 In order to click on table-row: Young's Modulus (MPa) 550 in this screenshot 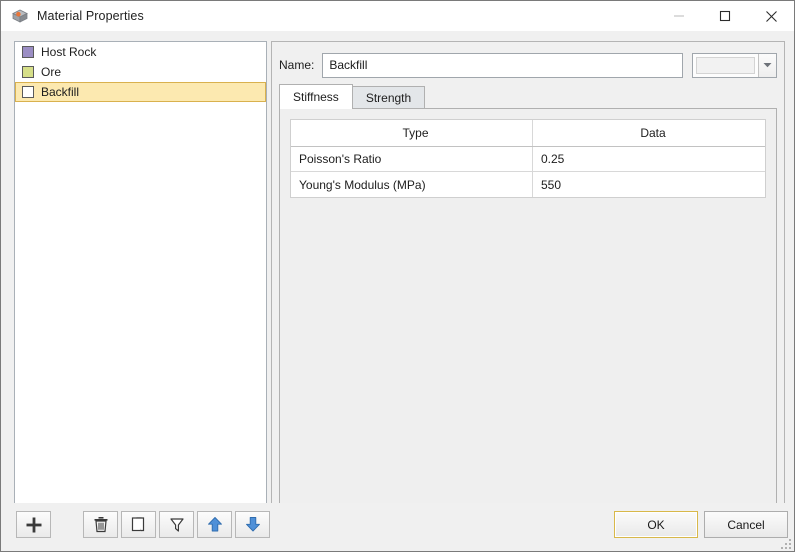, I will do `click(528, 184)`.